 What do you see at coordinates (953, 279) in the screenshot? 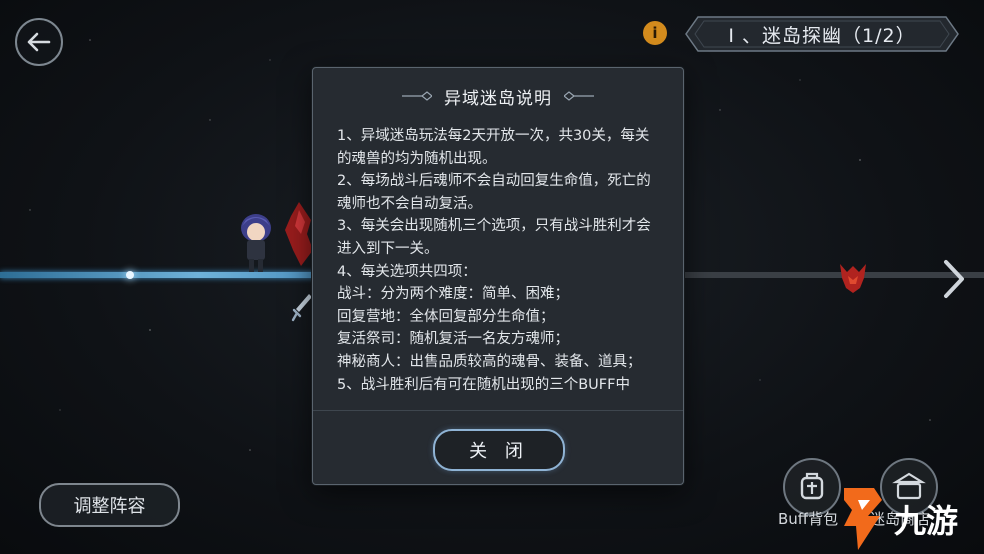
I see `next-arrow-icon` at bounding box center [953, 279].